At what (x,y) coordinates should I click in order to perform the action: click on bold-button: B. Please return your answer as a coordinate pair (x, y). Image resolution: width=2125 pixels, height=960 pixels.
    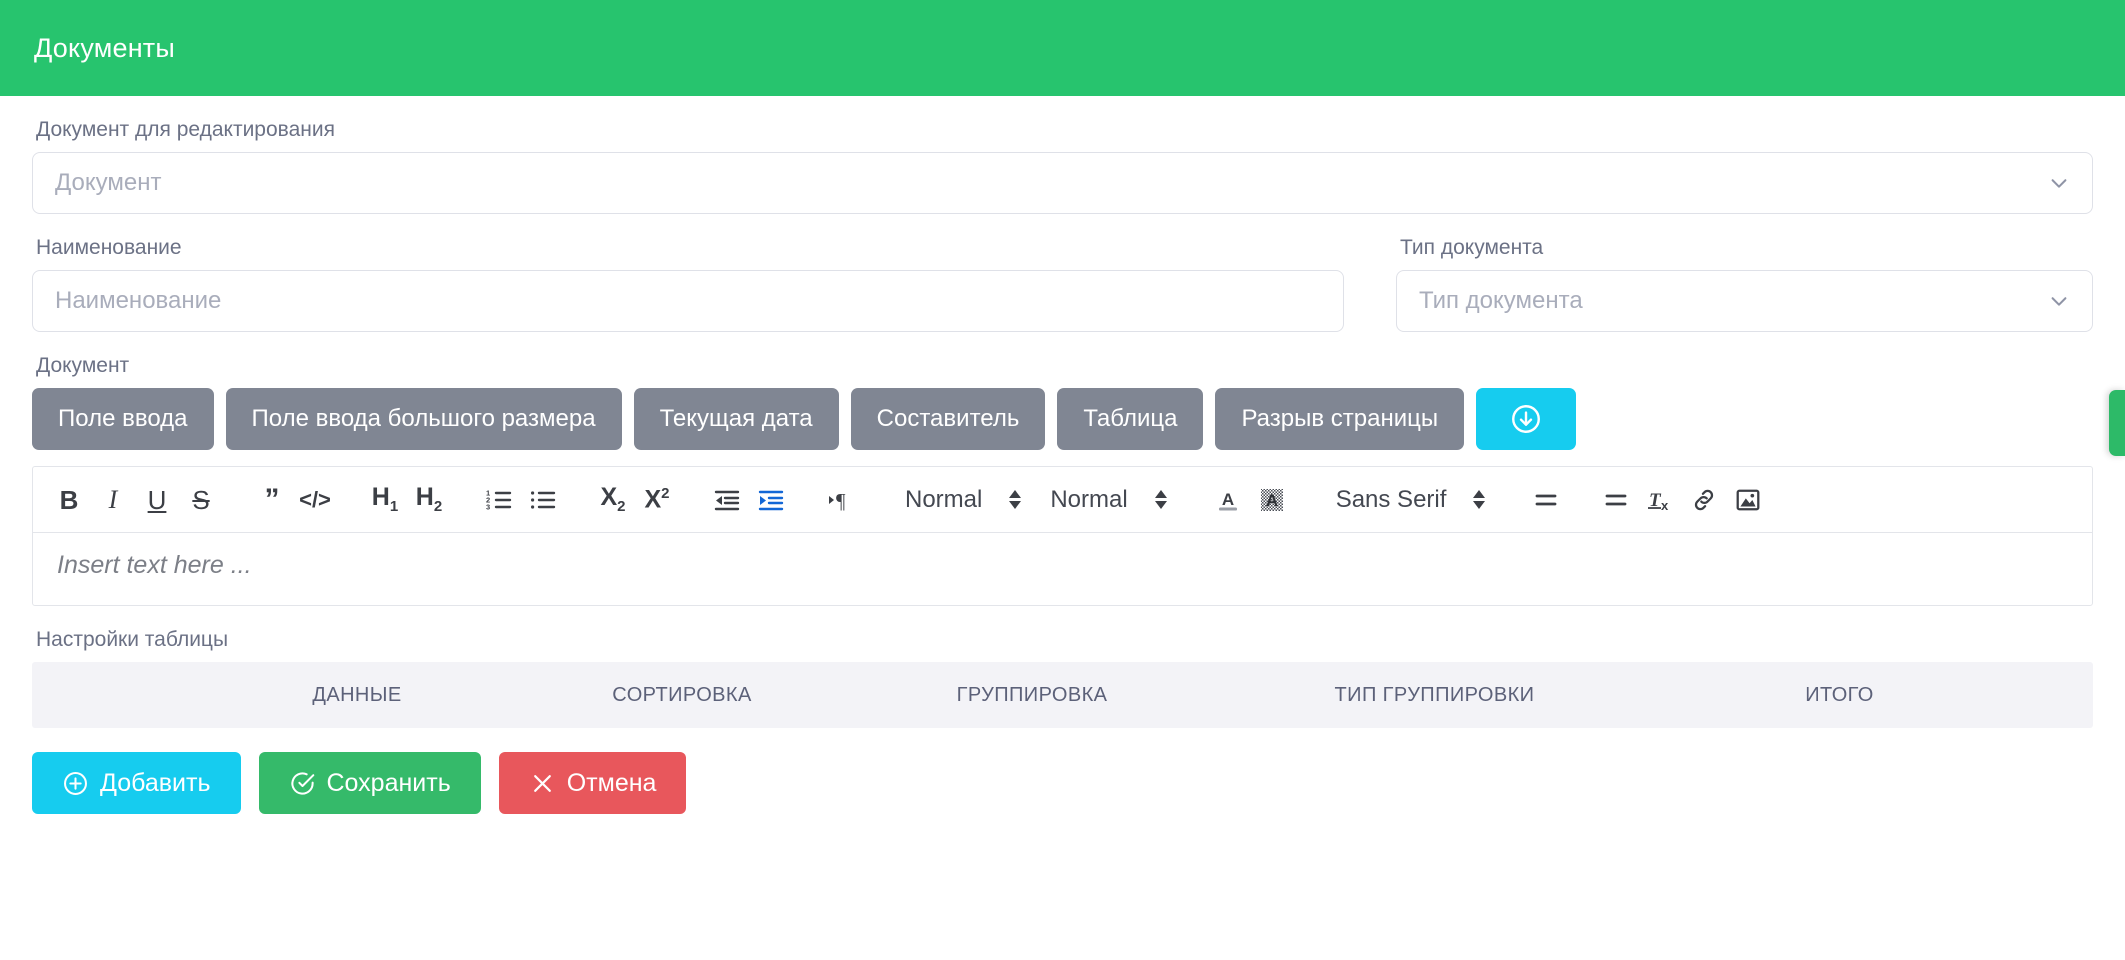
    Looking at the image, I should click on (69, 500).